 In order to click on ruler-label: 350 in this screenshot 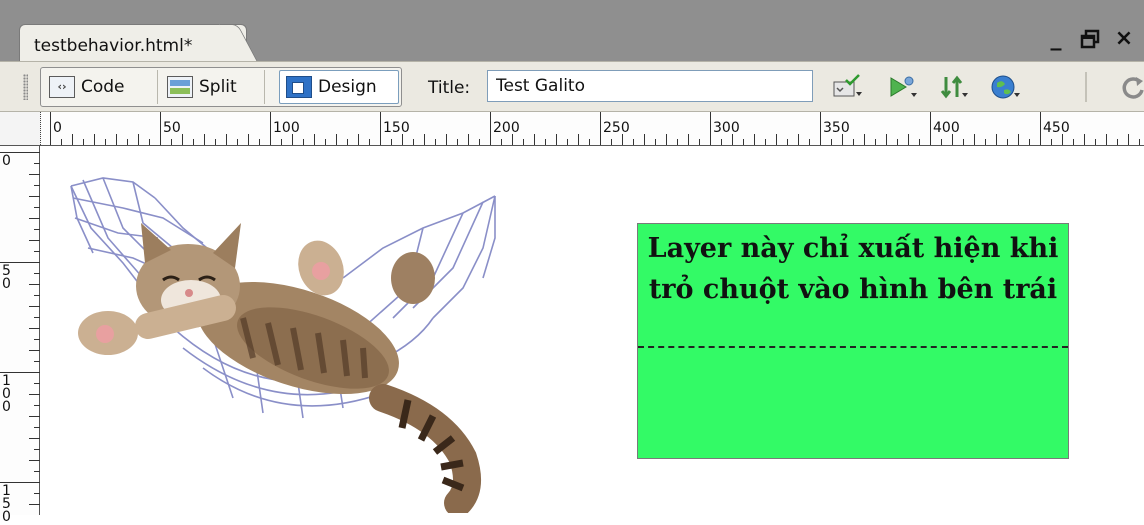, I will do `click(836, 128)`.